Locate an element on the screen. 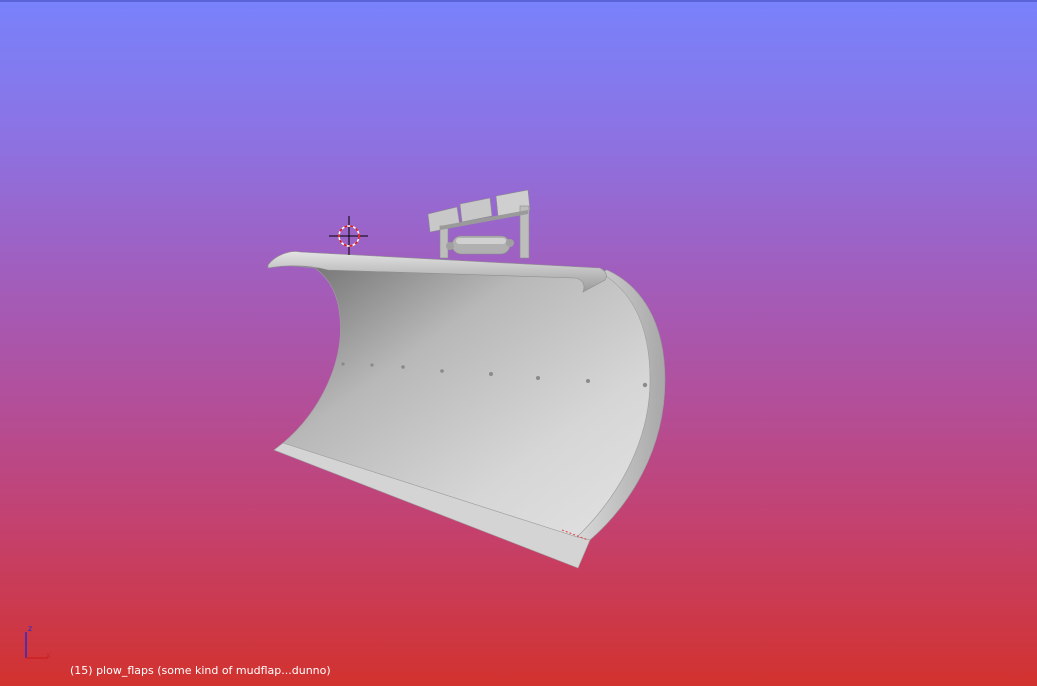 This screenshot has height=686, width=1037. axis-gizmo: z x is located at coordinates (38, 644).